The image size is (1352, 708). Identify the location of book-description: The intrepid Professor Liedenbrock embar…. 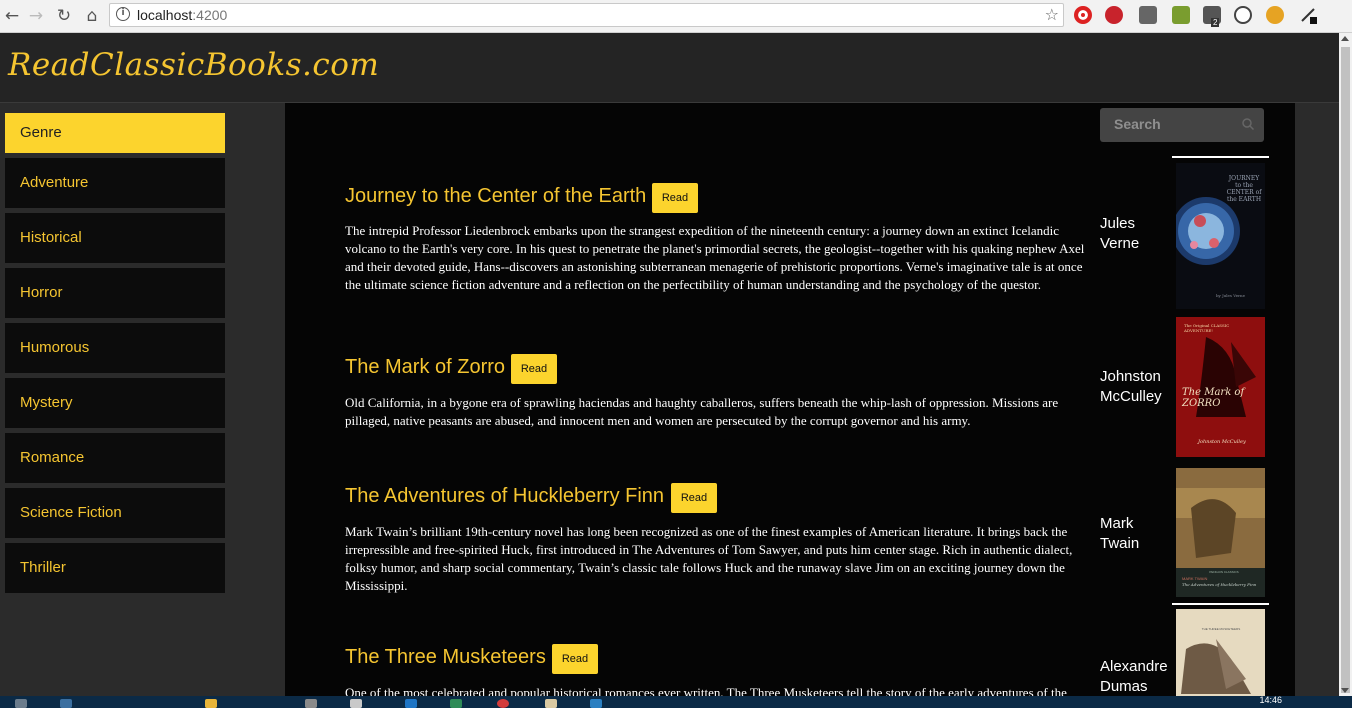
(715, 257).